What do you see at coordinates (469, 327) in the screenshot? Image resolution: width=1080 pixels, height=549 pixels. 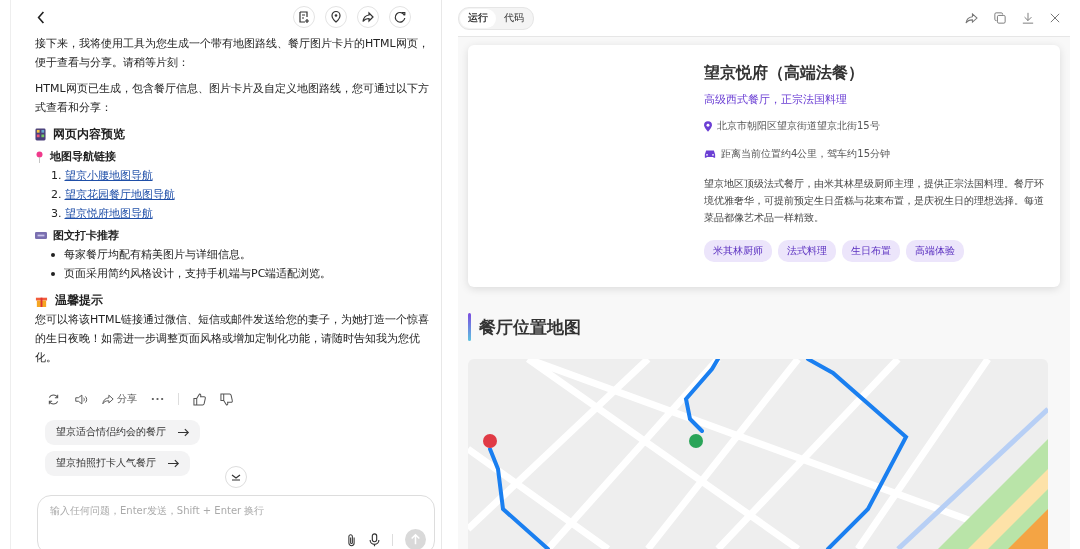 I see `accent-bar` at bounding box center [469, 327].